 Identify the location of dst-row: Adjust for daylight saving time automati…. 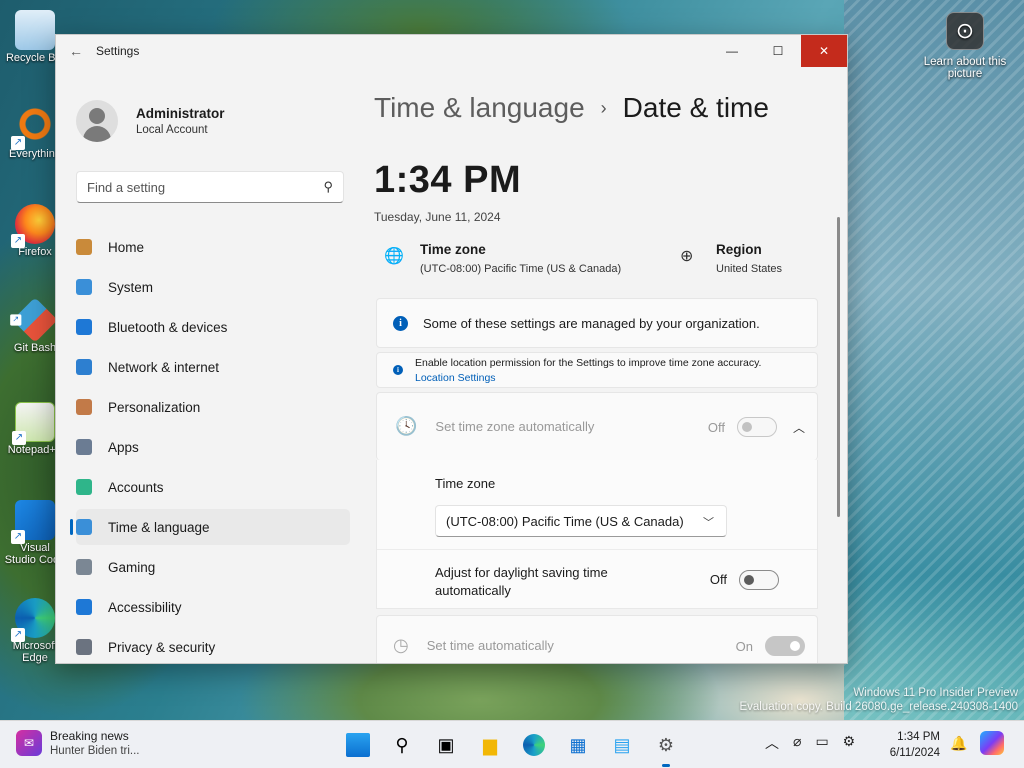
(597, 579).